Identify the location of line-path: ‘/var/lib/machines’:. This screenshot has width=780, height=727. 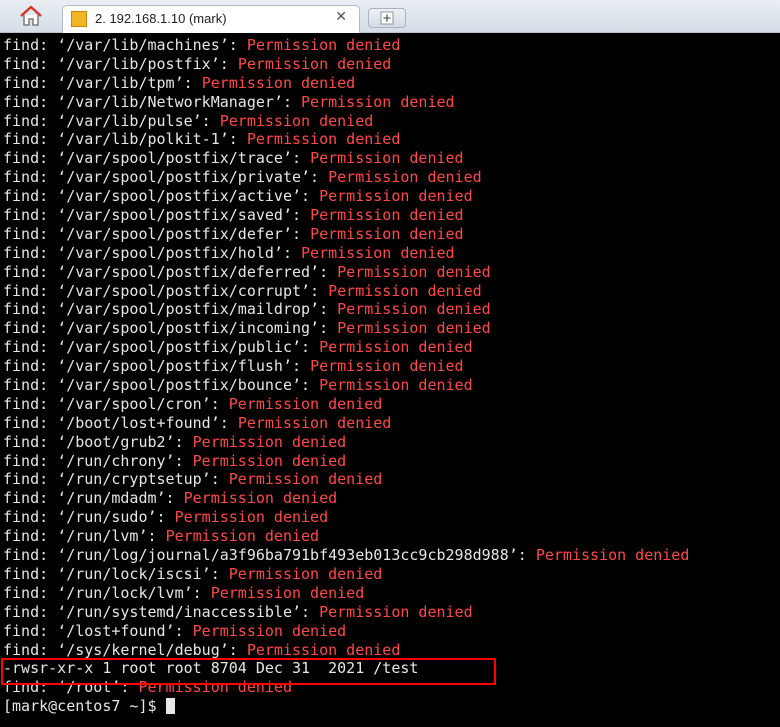
(152, 45).